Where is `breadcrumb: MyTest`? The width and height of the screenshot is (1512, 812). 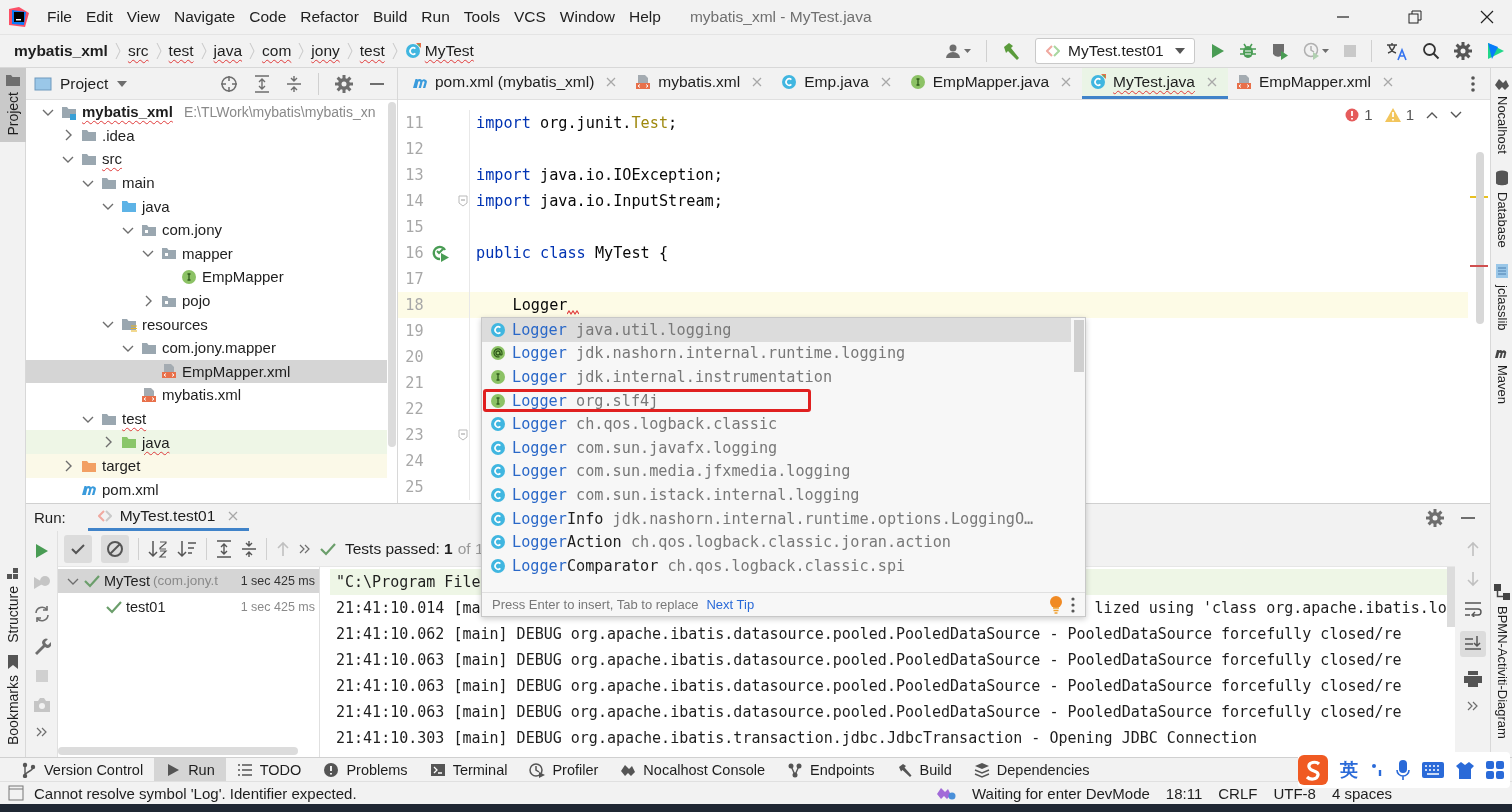
breadcrumb: MyTest is located at coordinates (439, 51).